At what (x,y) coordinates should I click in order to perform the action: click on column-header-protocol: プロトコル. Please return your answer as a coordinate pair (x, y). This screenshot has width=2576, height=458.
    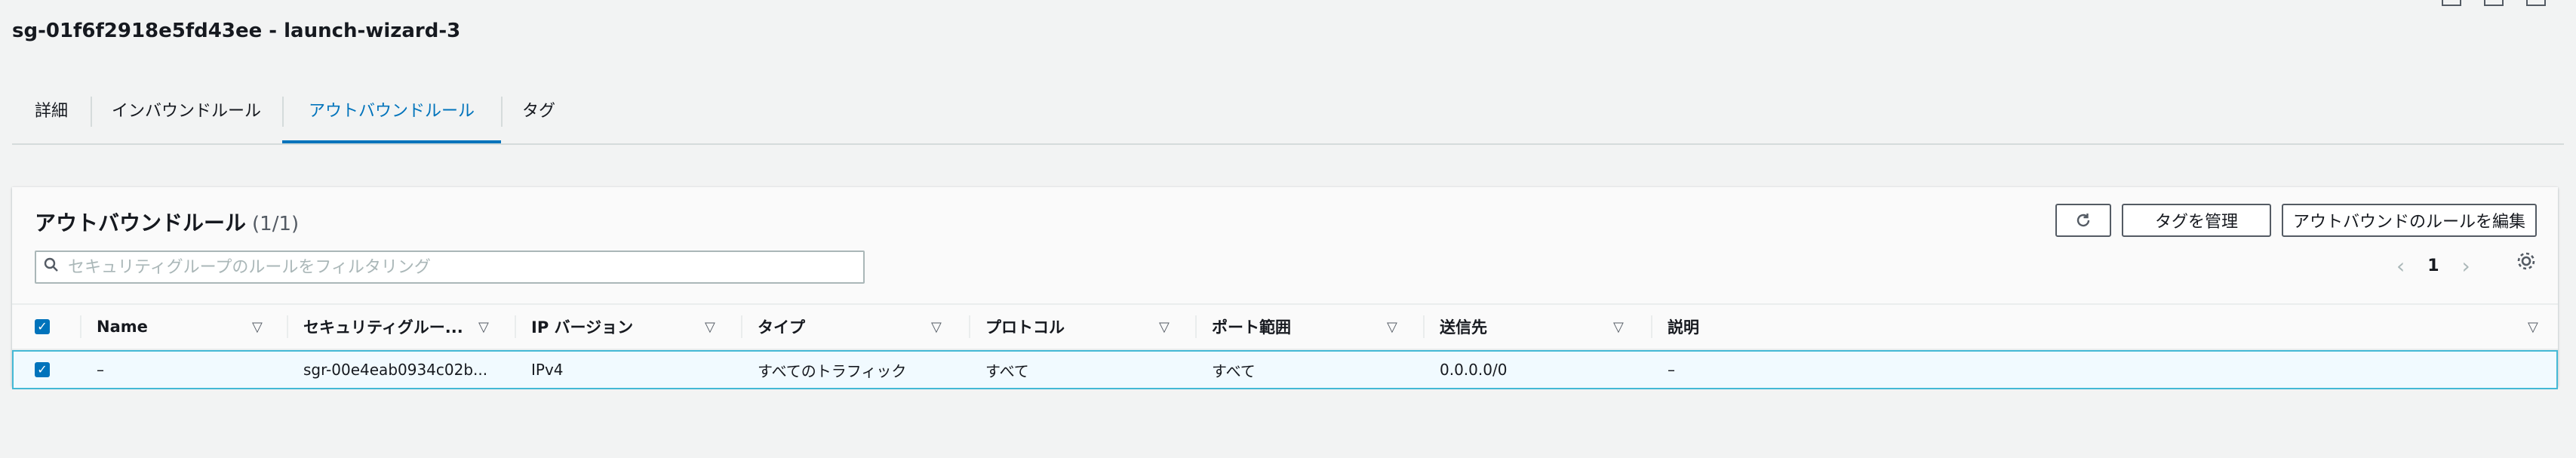
    Looking at the image, I should click on (1025, 327).